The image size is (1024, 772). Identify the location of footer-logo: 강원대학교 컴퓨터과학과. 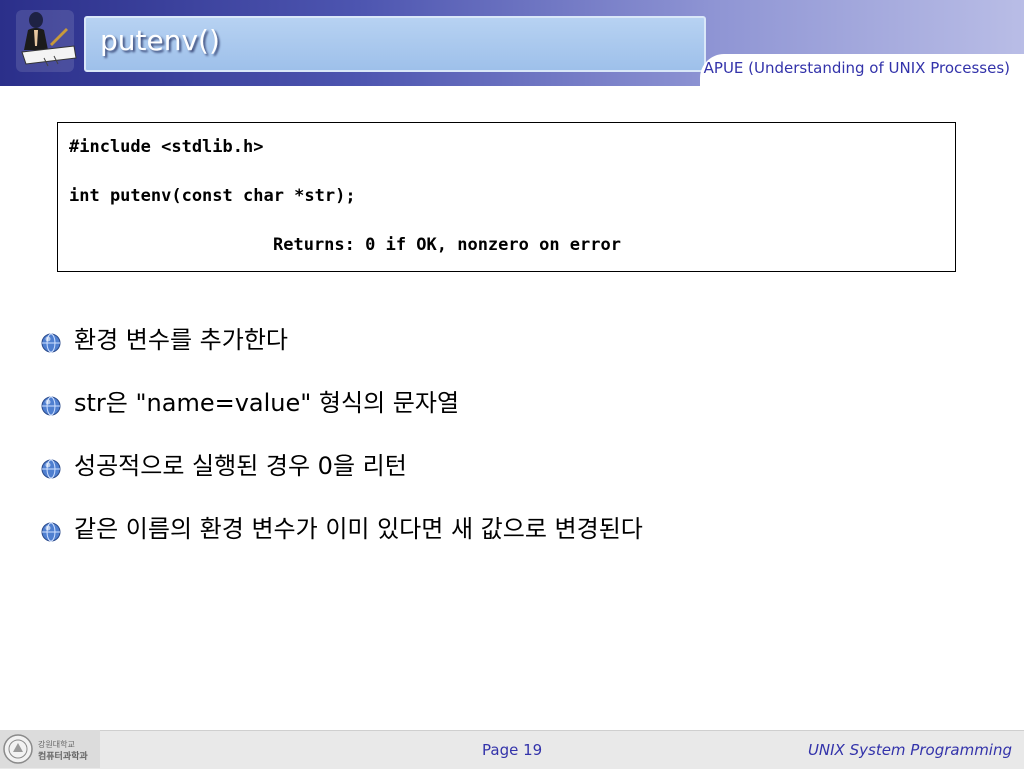
(50, 749).